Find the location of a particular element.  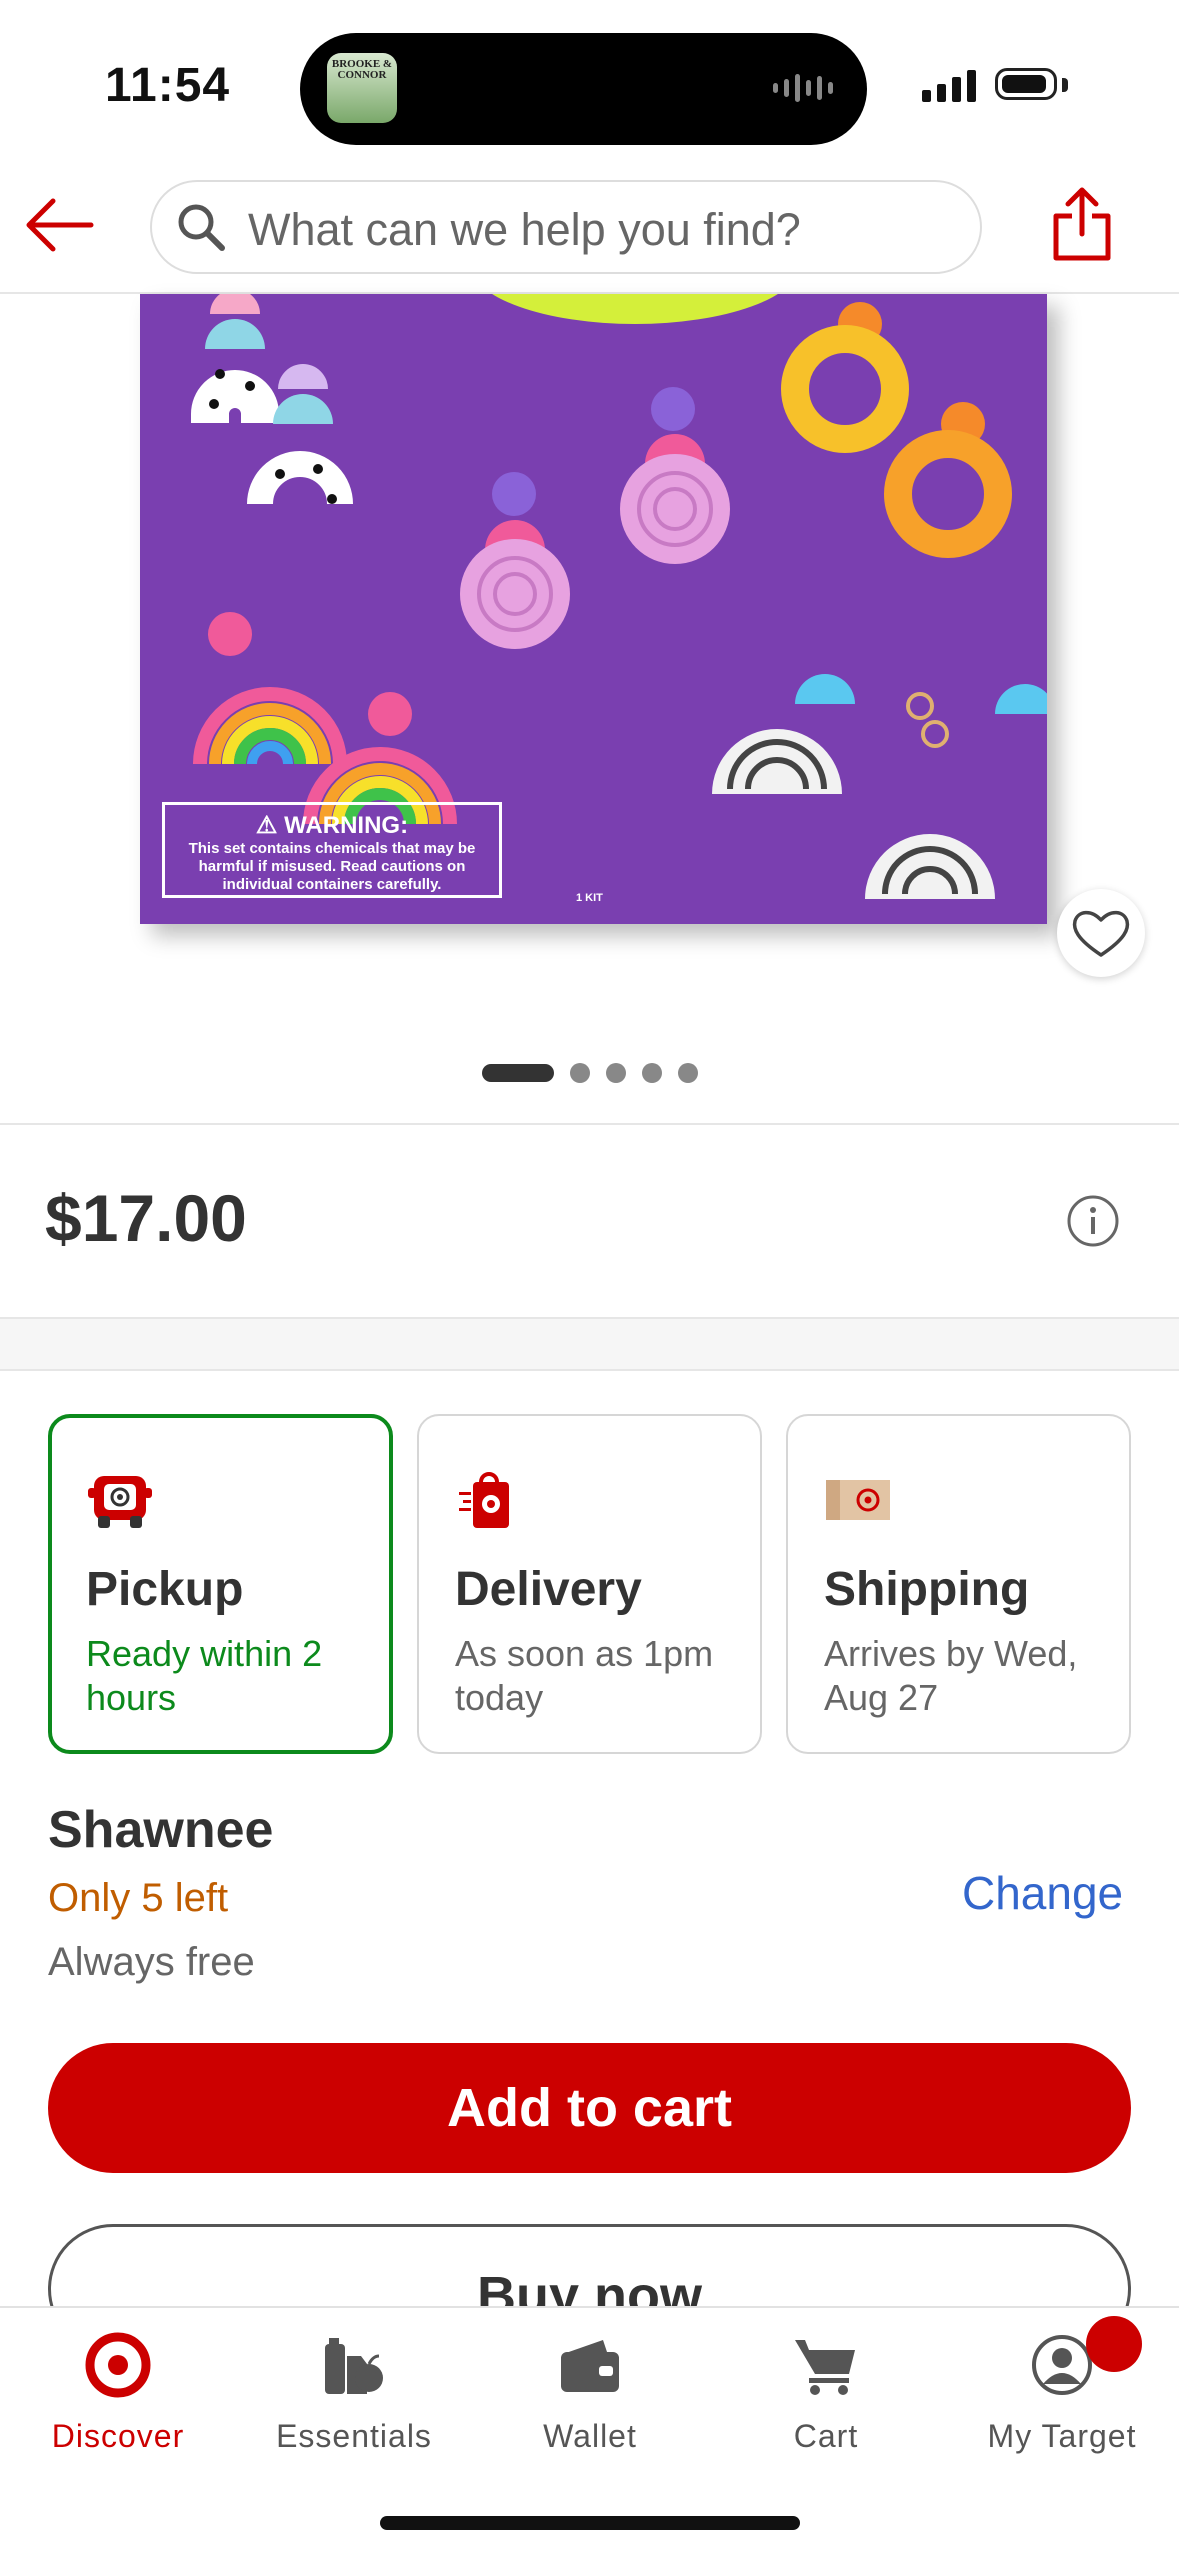

shipping-box-icon is located at coordinates (858, 1500).